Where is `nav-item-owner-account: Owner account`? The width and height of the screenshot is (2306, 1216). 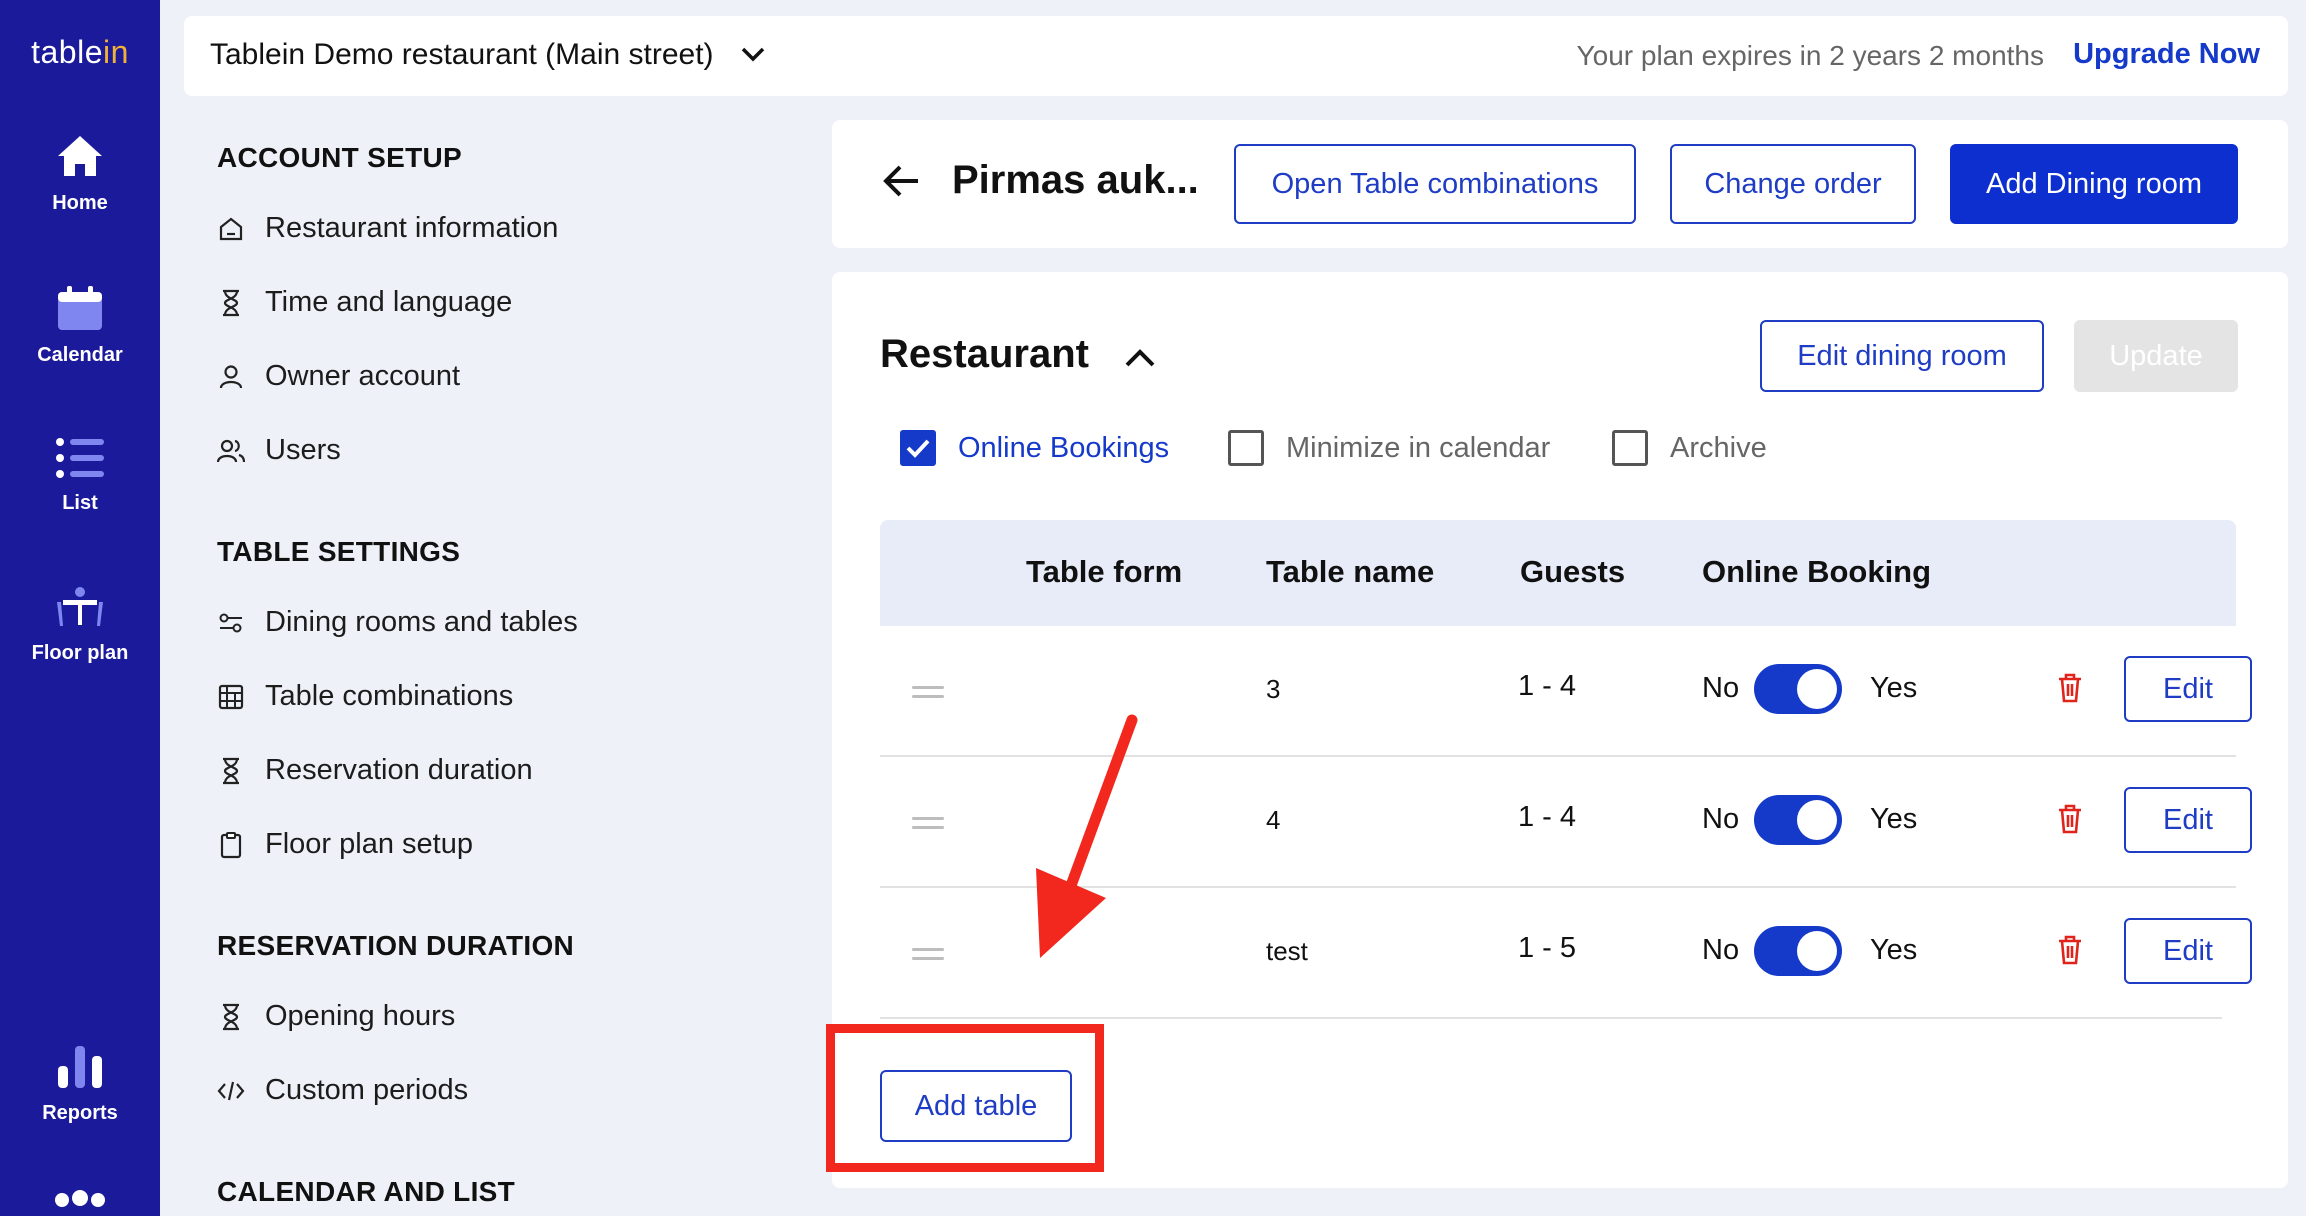 nav-item-owner-account: Owner account is located at coordinates (338, 376).